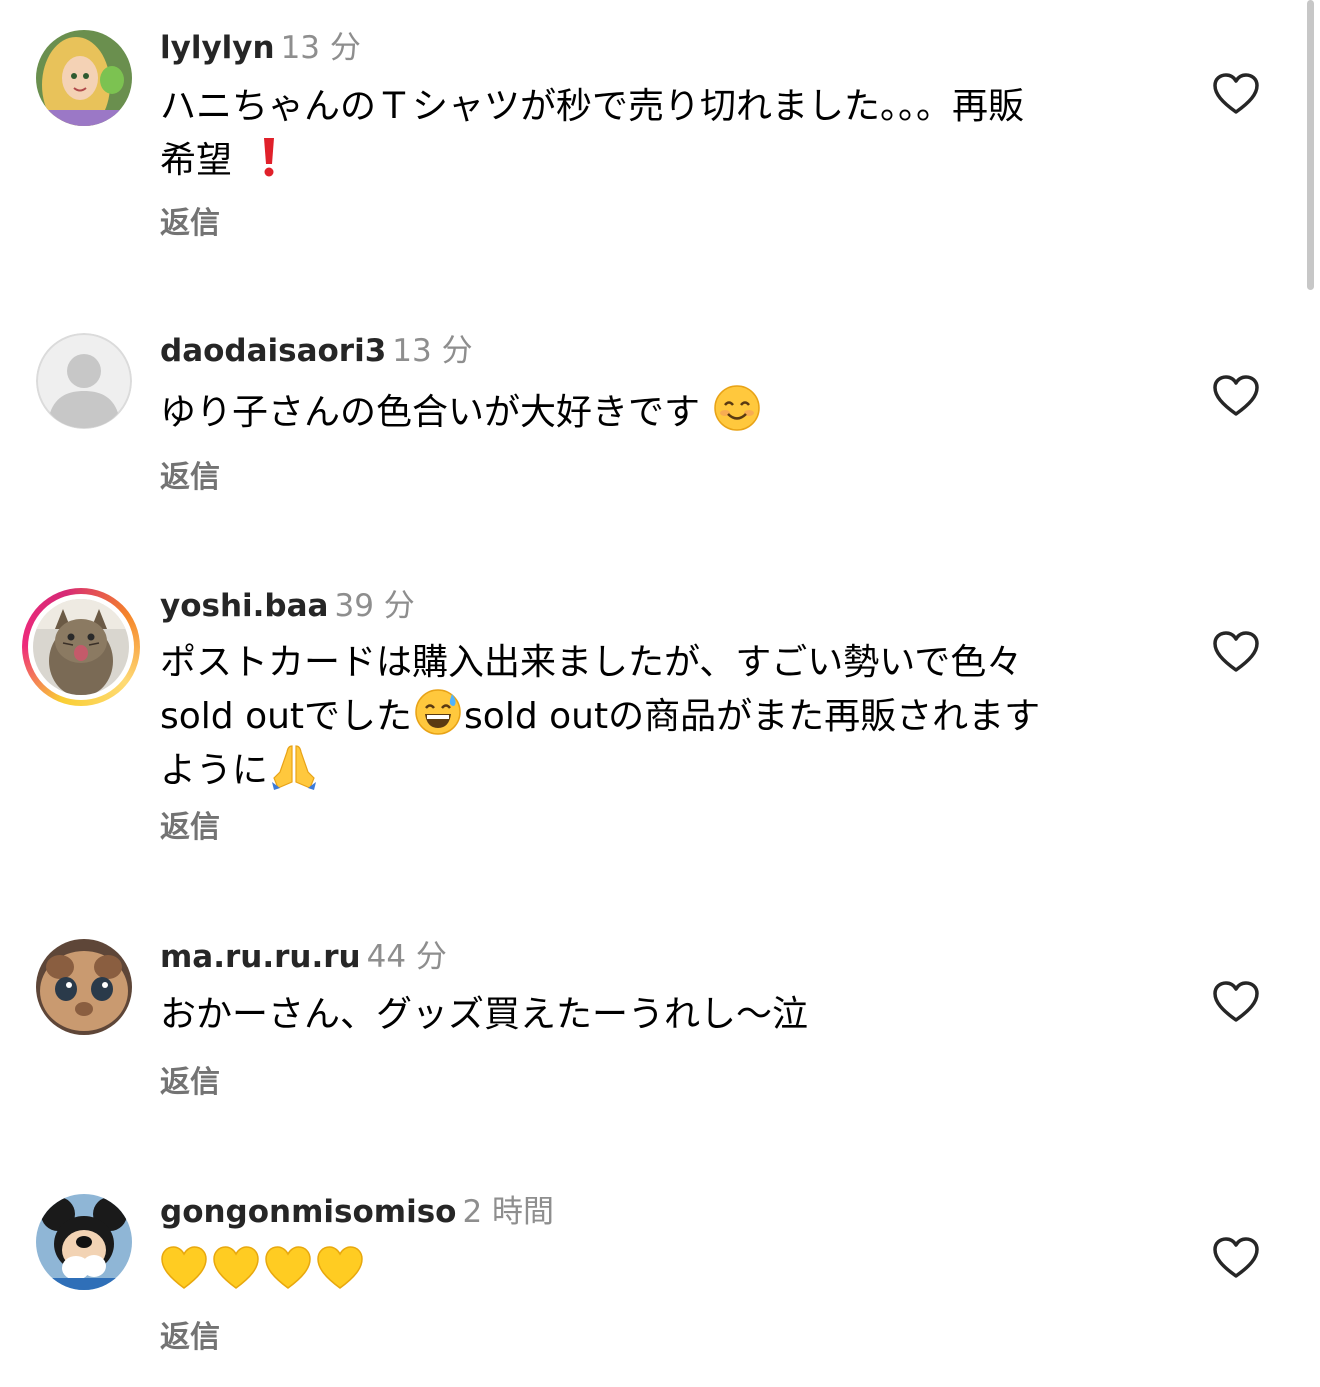 This screenshot has height=1387, width=1320. I want to click on username: yoshi.baa, so click(244, 606).